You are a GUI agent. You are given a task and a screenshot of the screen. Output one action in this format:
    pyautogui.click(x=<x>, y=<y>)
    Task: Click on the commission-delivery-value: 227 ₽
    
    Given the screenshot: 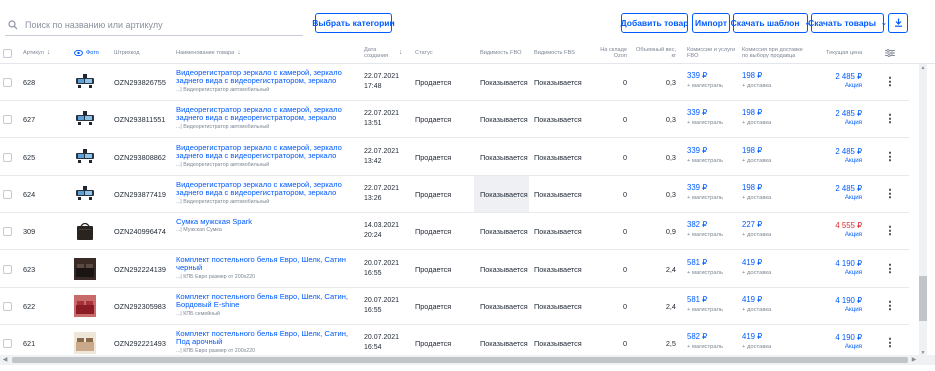 What is the action you would take?
    pyautogui.click(x=756, y=225)
    